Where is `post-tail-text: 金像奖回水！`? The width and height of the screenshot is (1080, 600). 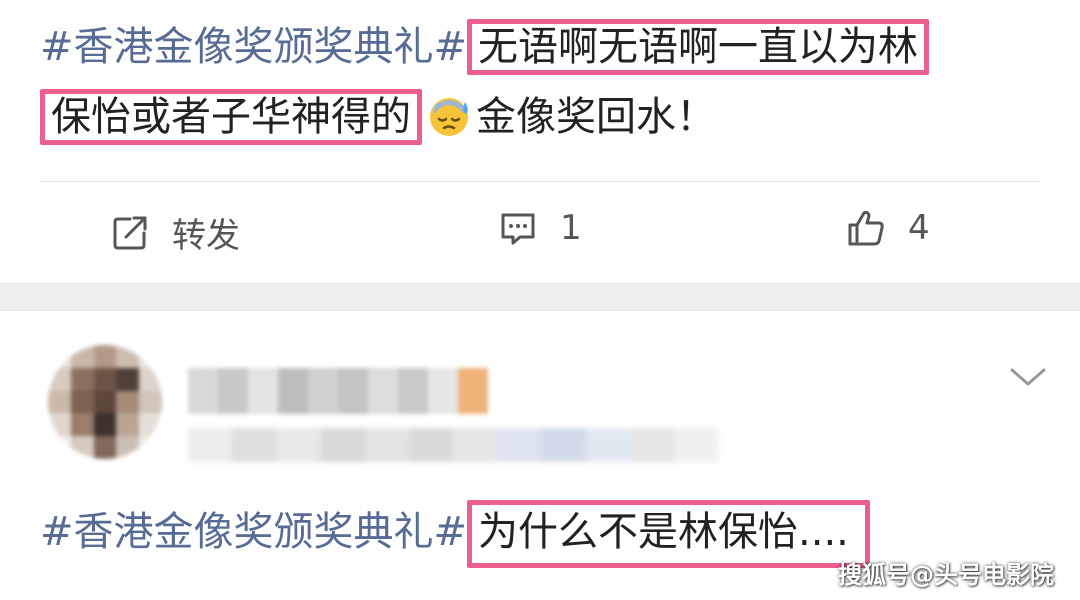 post-tail-text: 金像奖回水！ is located at coordinates (596, 117).